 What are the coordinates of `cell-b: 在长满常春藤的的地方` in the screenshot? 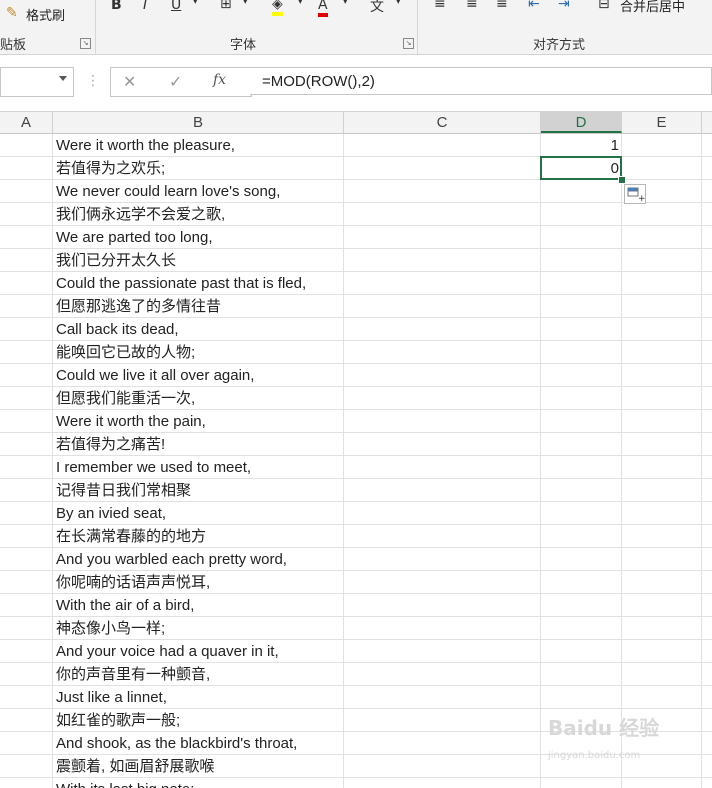 It's located at (131, 536).